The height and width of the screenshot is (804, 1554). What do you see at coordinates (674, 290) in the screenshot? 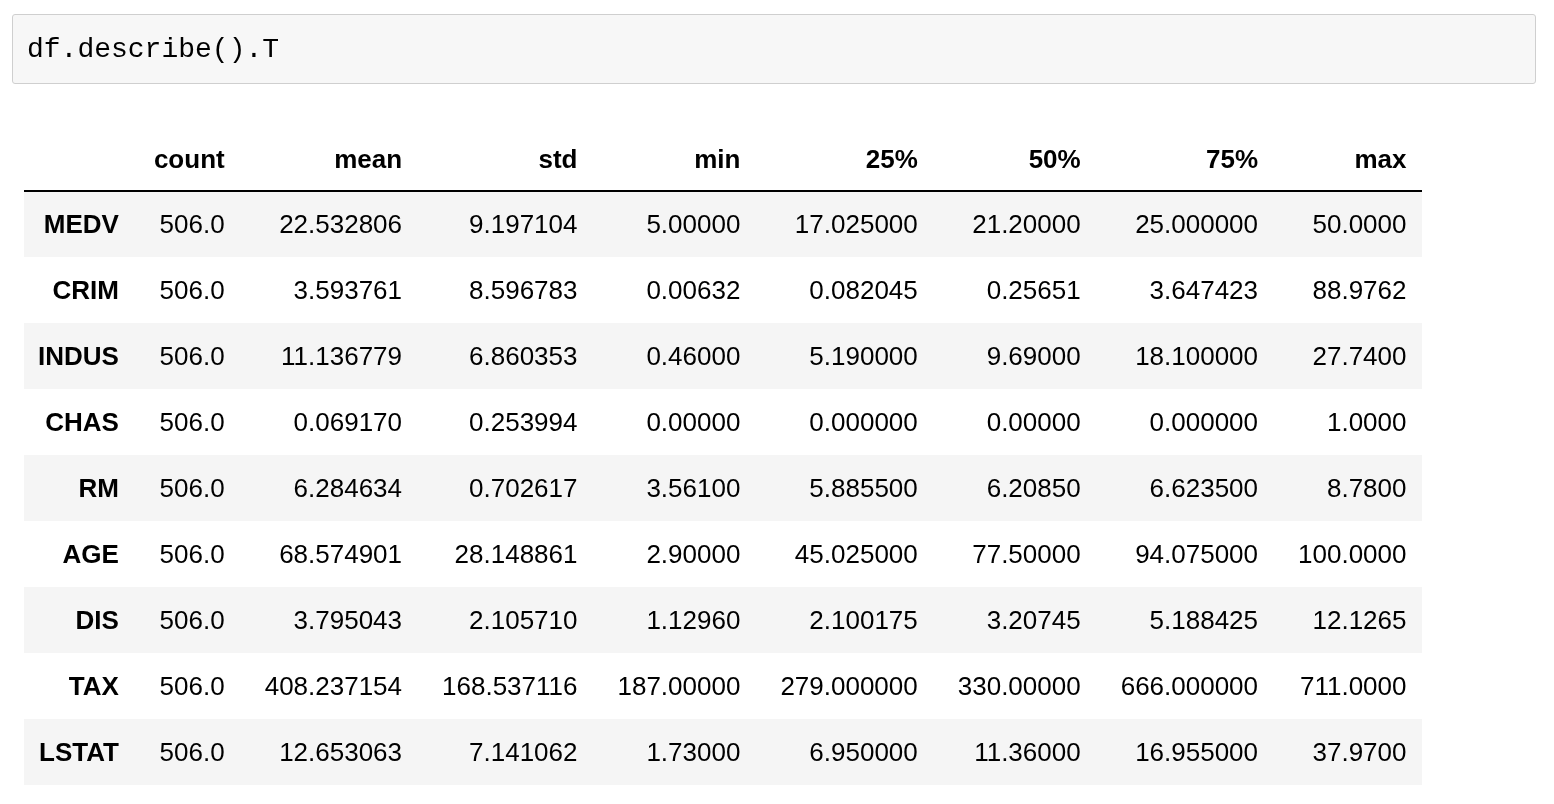
I see `table-cell: 0.00632` at bounding box center [674, 290].